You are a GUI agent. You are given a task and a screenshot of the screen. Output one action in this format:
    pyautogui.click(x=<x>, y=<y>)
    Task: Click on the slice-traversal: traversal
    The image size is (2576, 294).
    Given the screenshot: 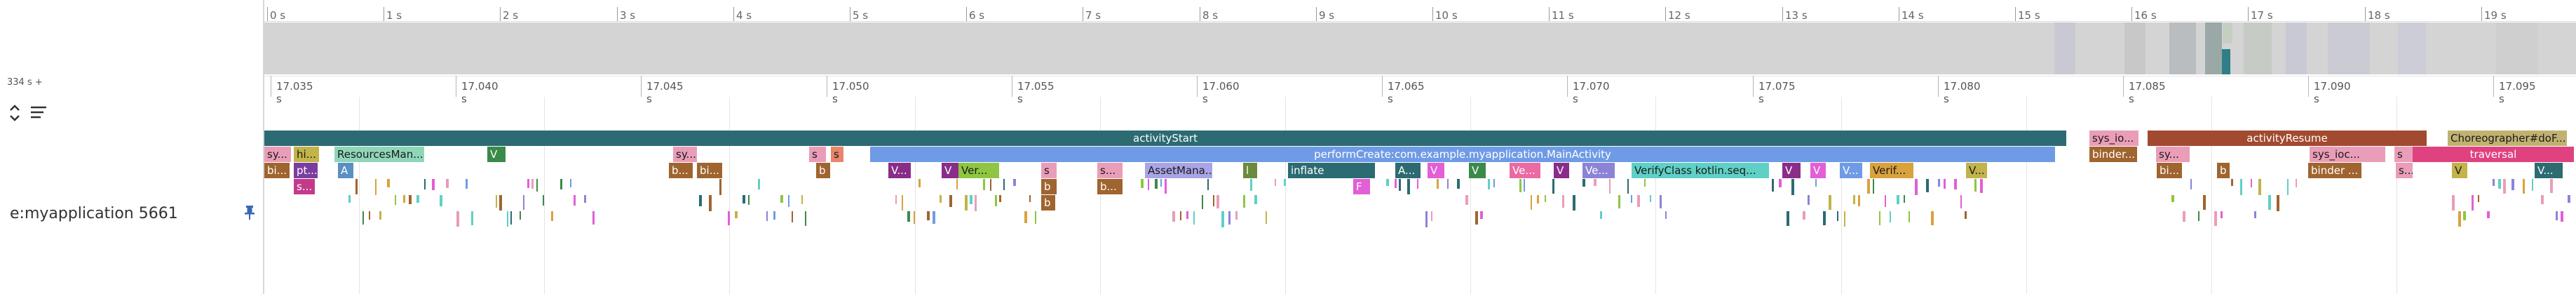 What is the action you would take?
    pyautogui.click(x=2493, y=154)
    